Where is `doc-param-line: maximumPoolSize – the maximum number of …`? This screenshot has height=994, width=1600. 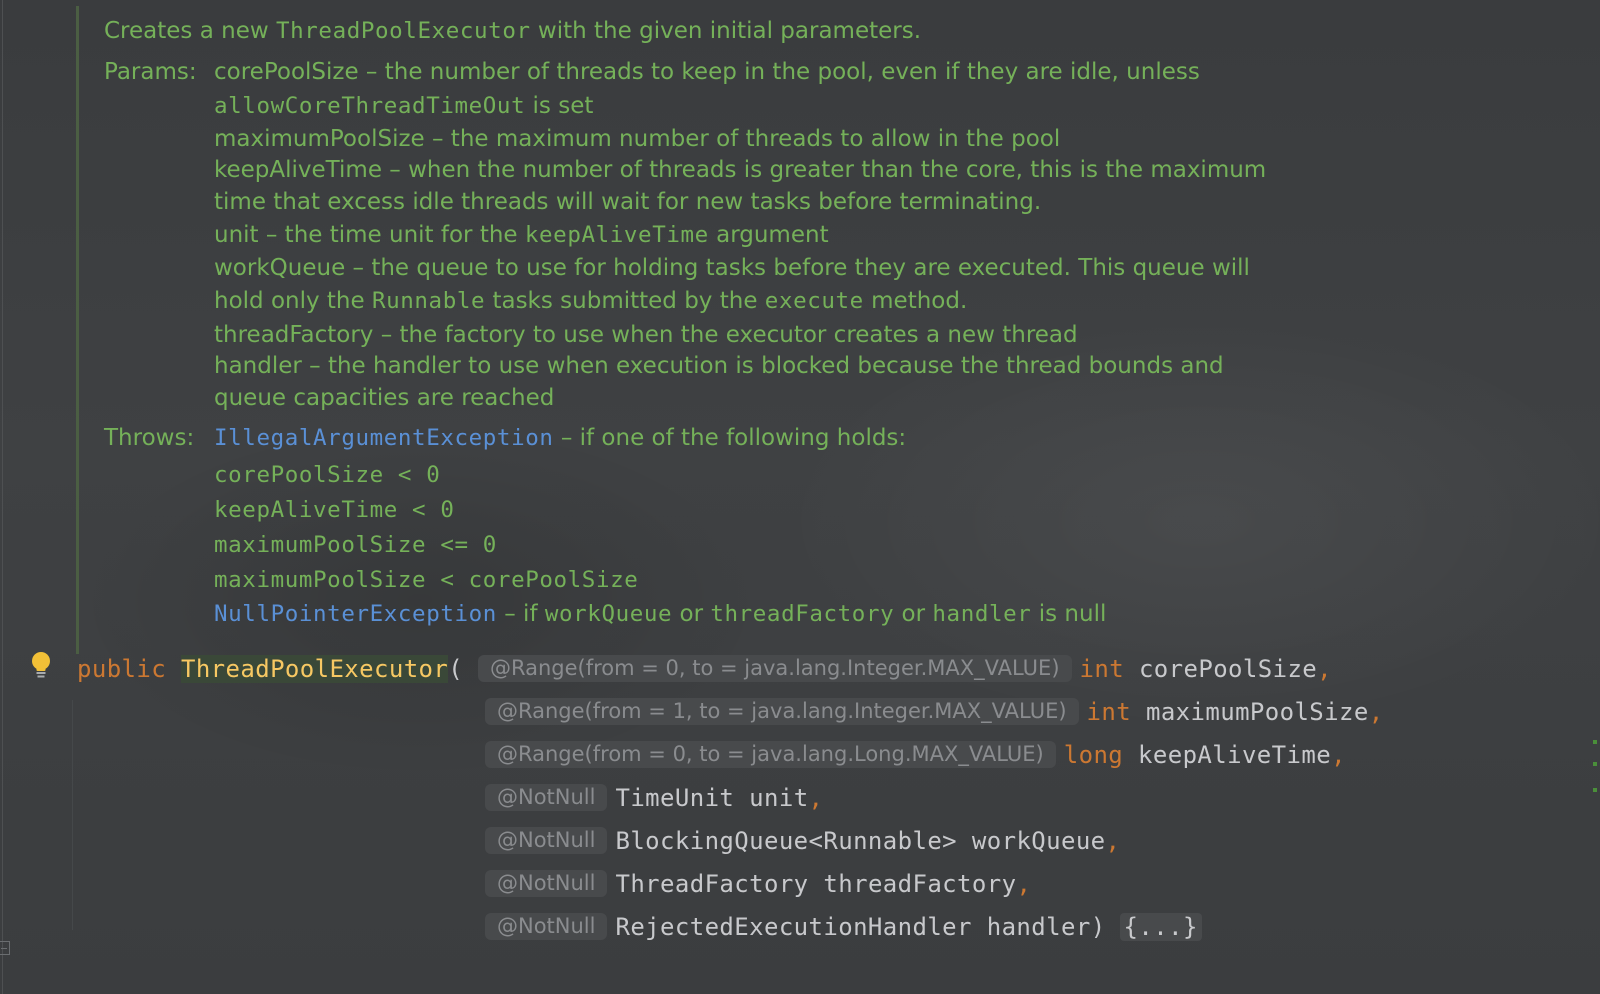 doc-param-line: maximumPoolSize – the maximum number of … is located at coordinates (637, 139).